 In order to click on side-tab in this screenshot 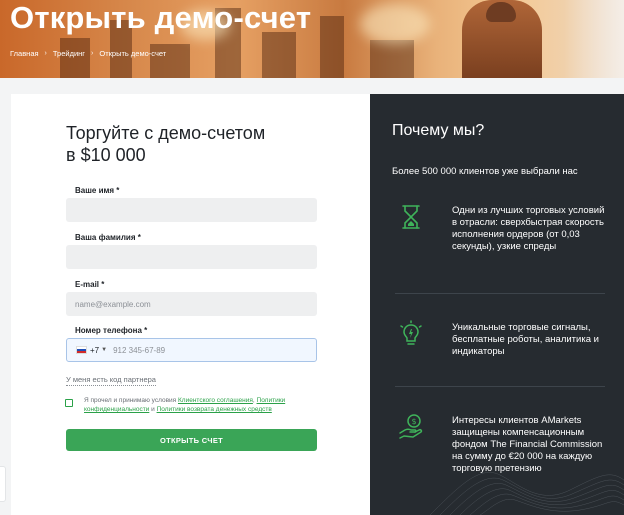, I will do `click(3, 484)`.